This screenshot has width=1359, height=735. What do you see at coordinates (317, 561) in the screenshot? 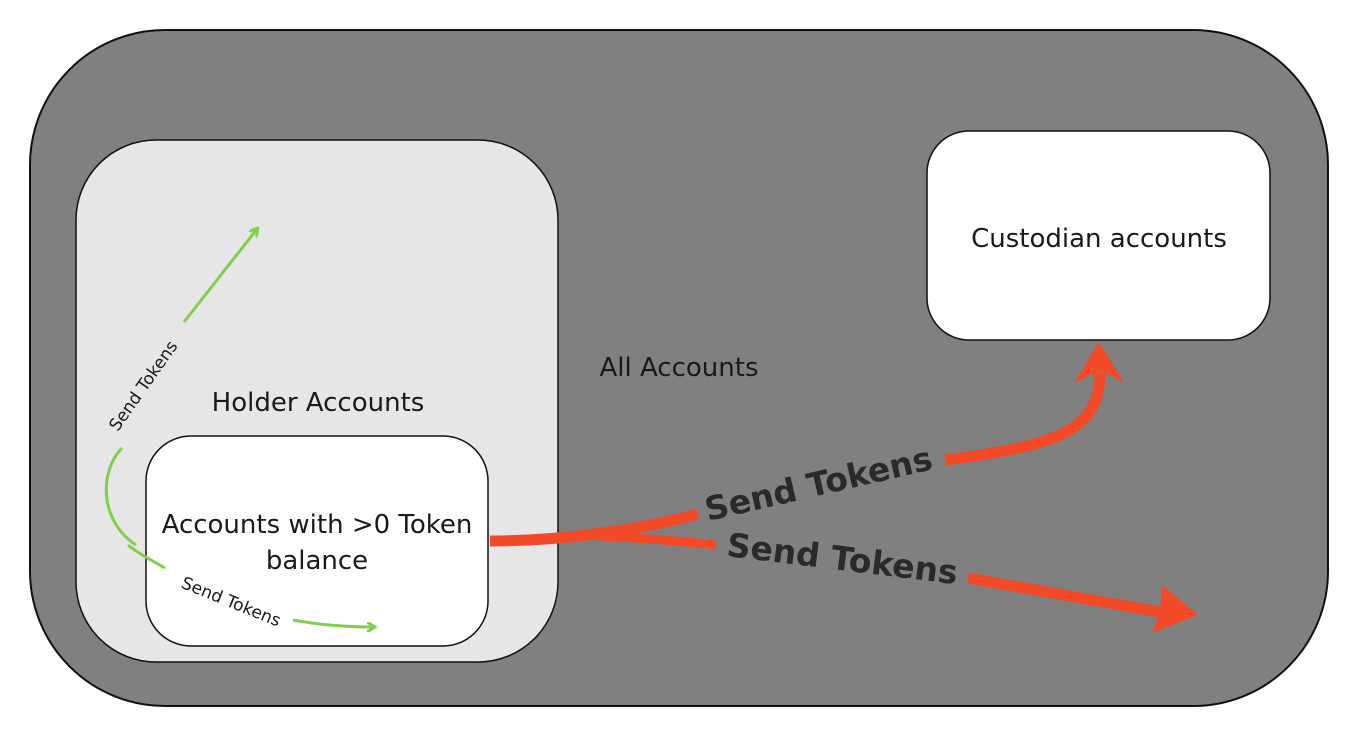
I see `nonzero-balance-label-line2: balance` at bounding box center [317, 561].